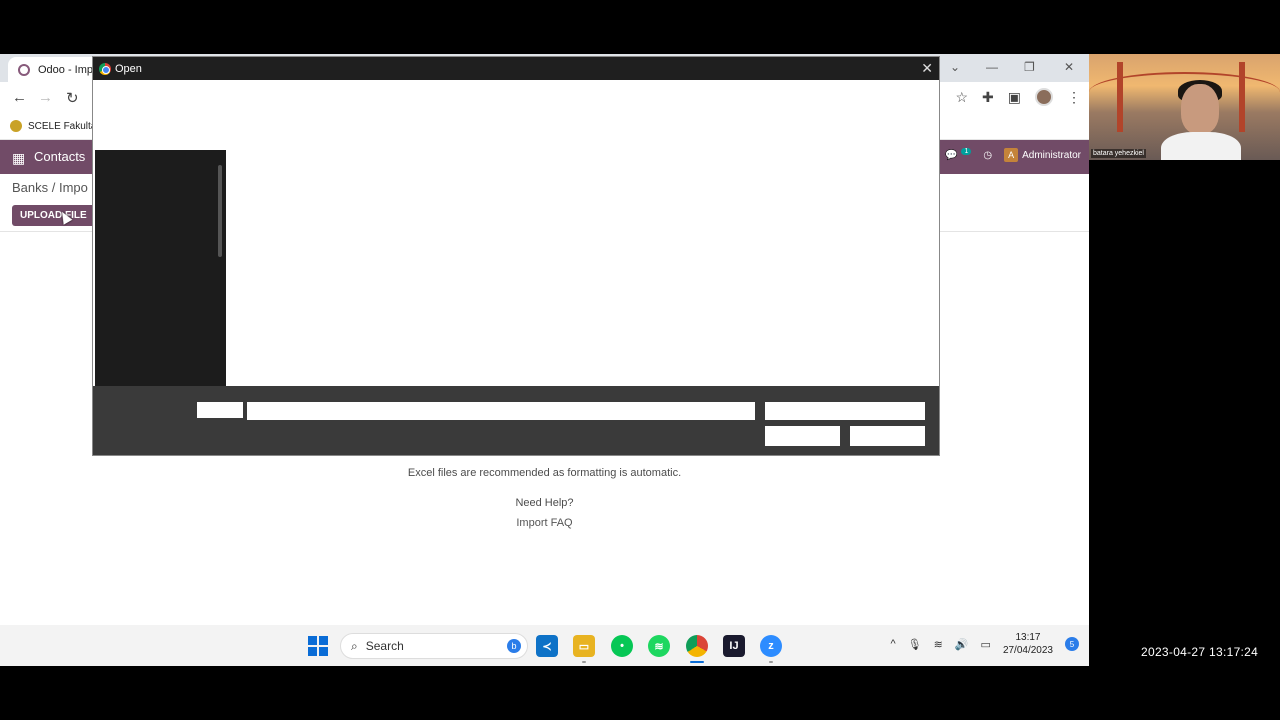  I want to click on search-icon: ⌕, so click(354, 645).